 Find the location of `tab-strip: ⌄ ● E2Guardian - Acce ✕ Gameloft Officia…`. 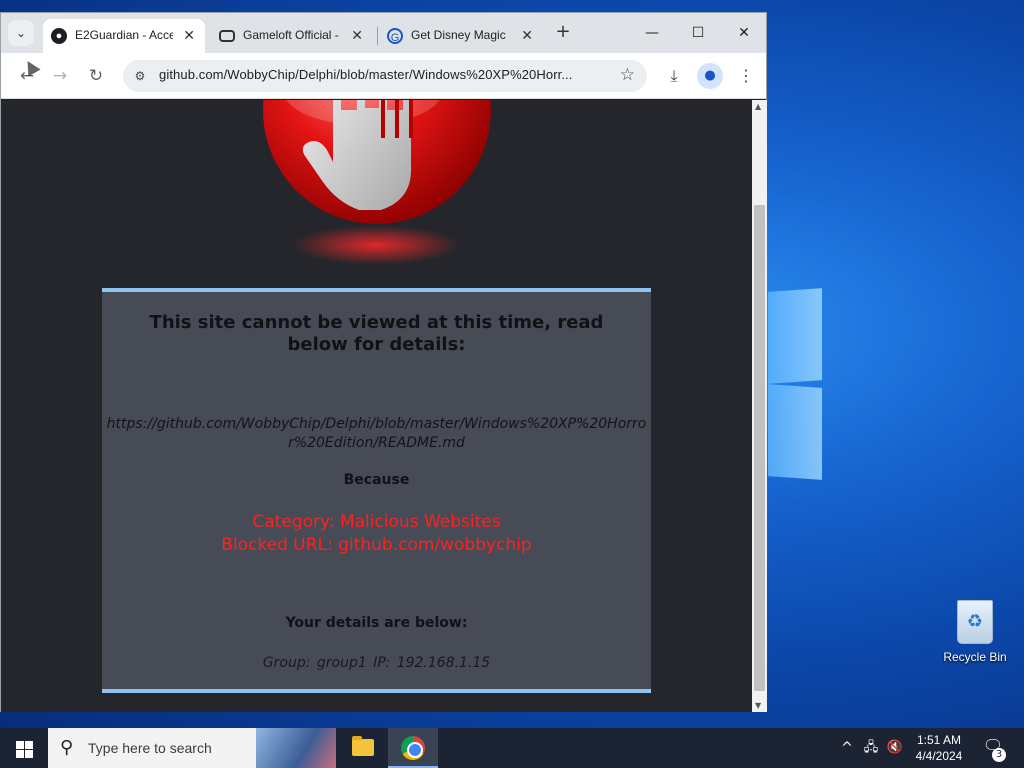

tab-strip: ⌄ ● E2Guardian - Acce ✕ Gameloft Officia… is located at coordinates (383, 33).